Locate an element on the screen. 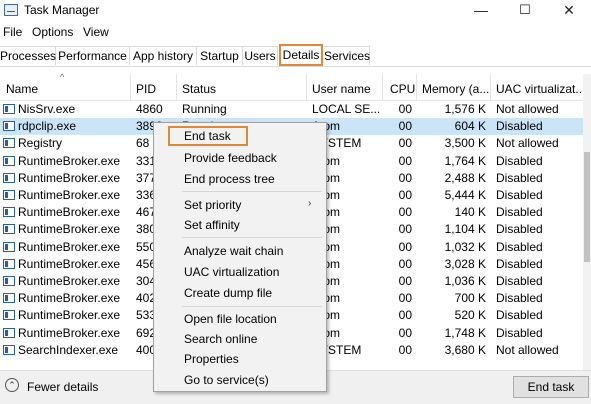  menu-item-uac-virtualization: UAC virtualization is located at coordinates (231, 272).